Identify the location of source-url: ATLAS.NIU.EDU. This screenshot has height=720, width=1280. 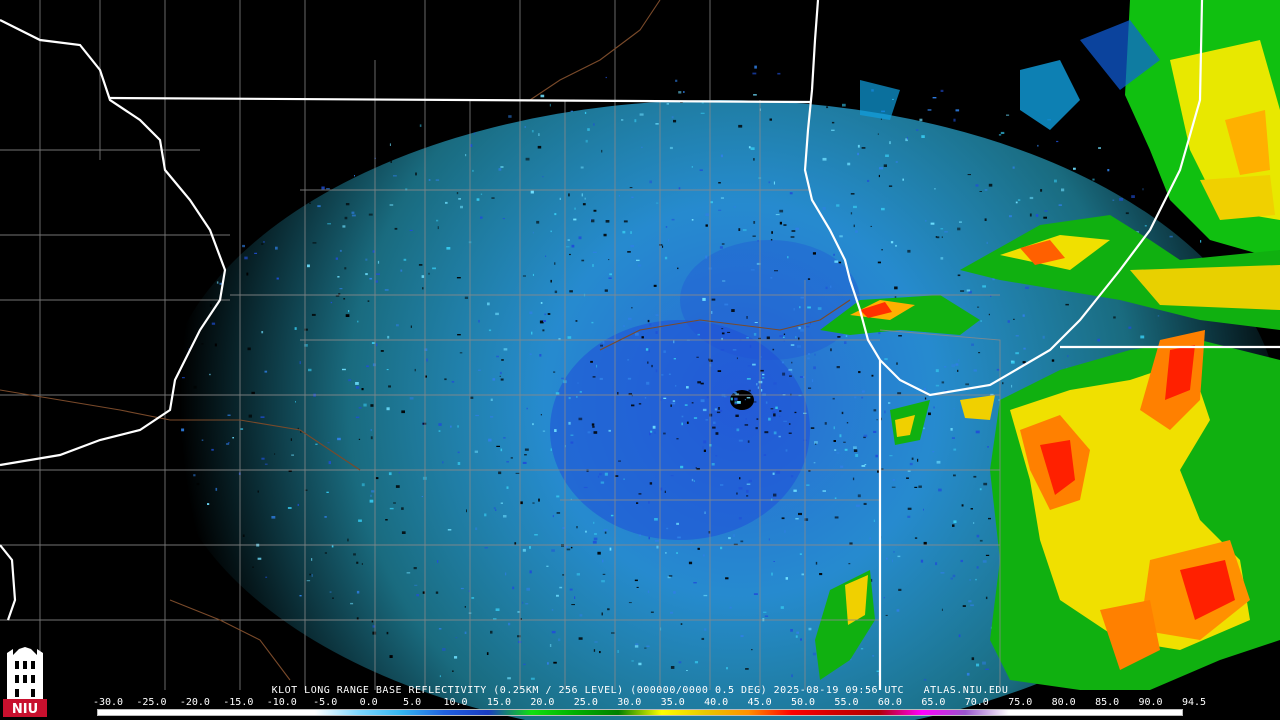
(966, 690).